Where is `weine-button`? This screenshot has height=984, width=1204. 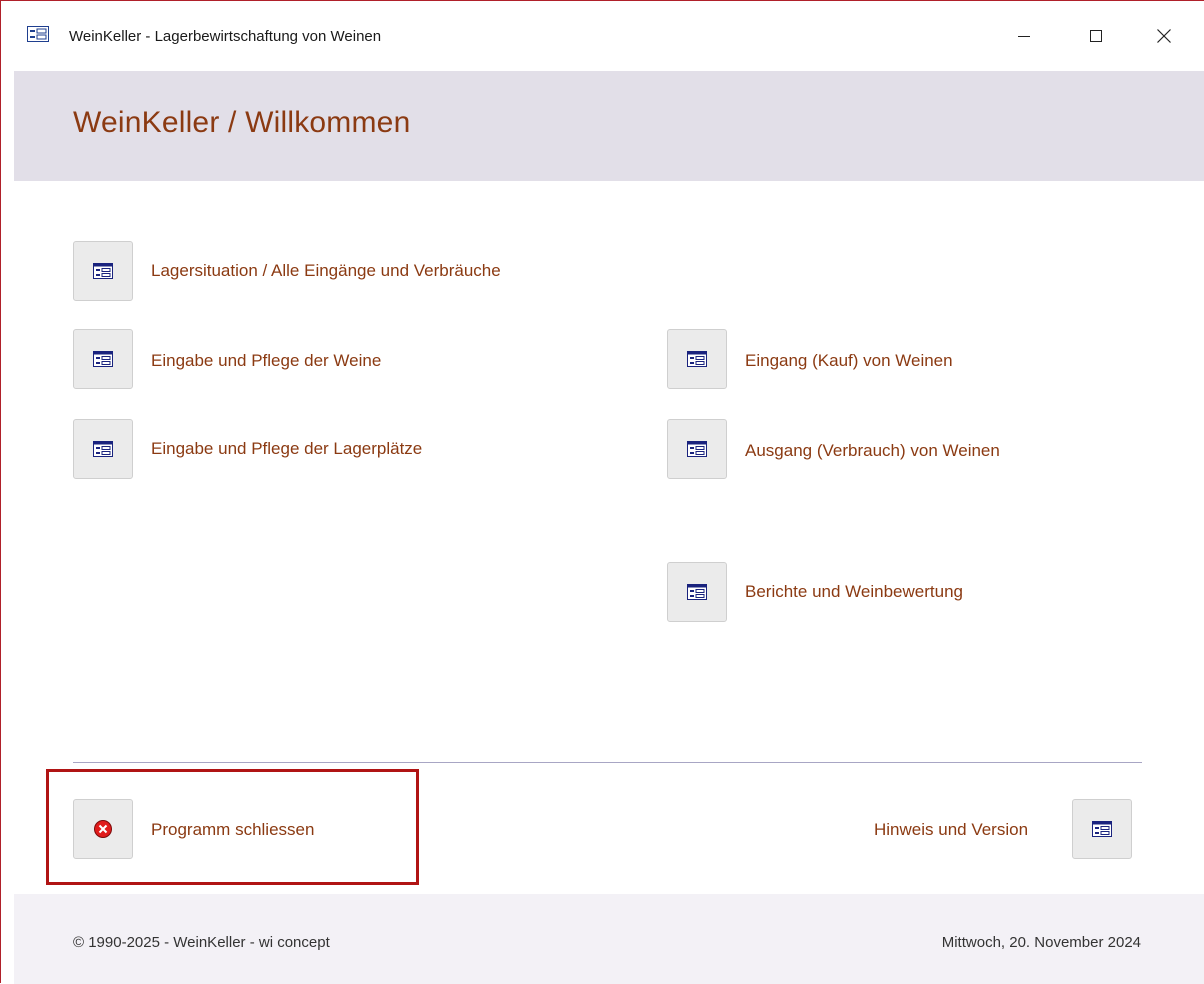 weine-button is located at coordinates (103, 359).